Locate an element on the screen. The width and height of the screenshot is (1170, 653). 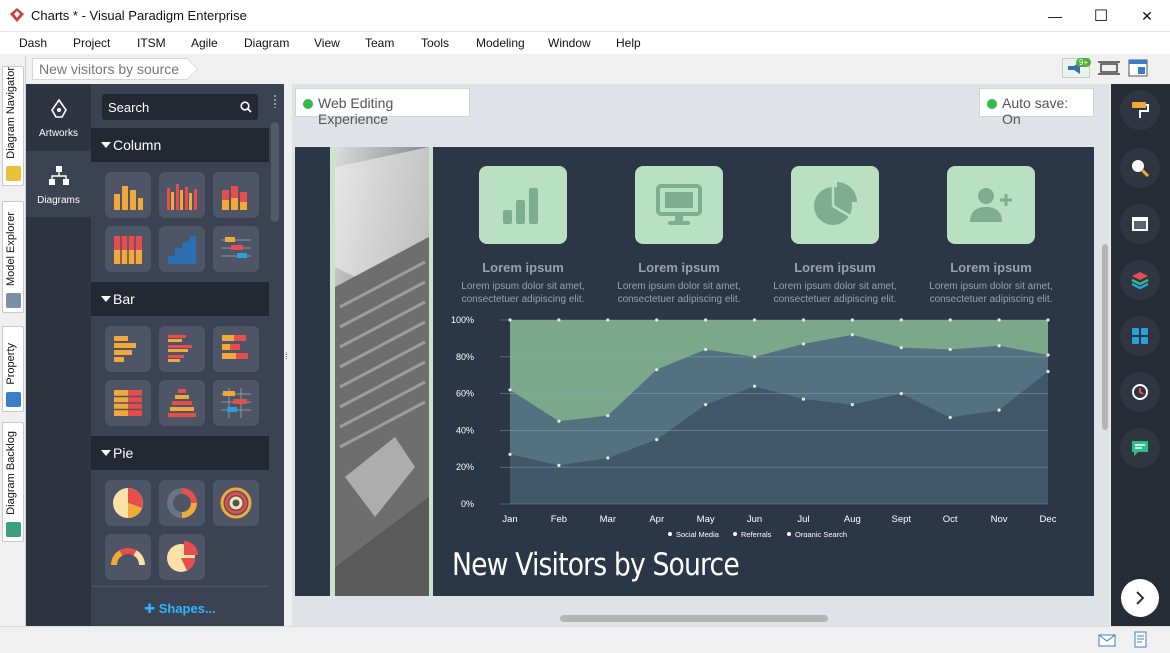
feature-heading: Lorem ipsum is located at coordinates (835, 267).